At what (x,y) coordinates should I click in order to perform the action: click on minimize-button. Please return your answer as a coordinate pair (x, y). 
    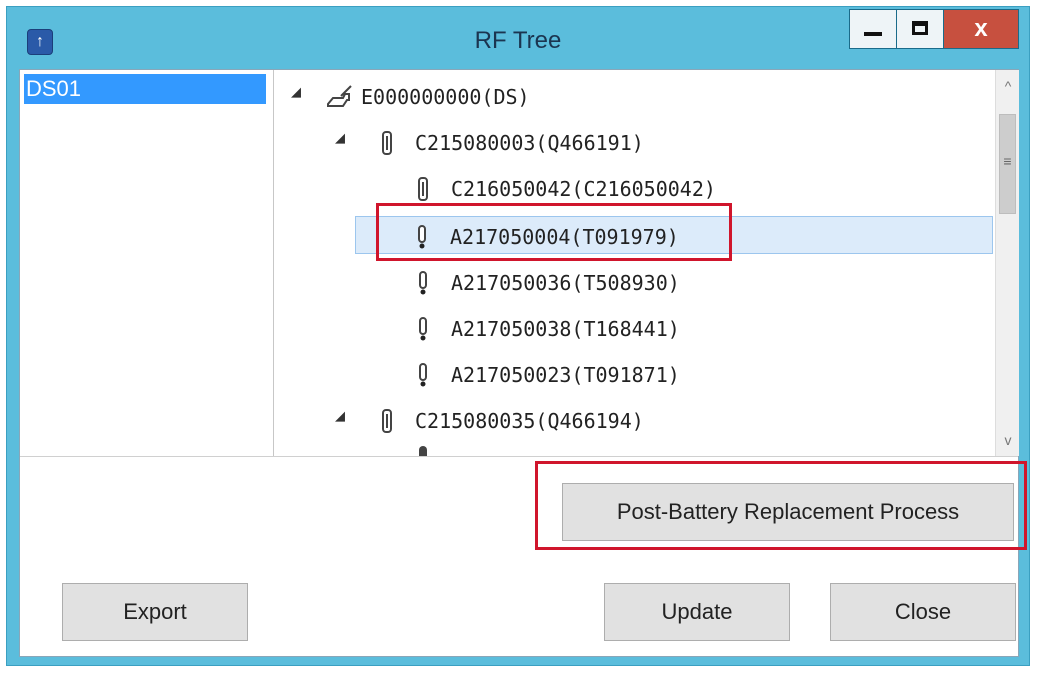
    Looking at the image, I should click on (873, 29).